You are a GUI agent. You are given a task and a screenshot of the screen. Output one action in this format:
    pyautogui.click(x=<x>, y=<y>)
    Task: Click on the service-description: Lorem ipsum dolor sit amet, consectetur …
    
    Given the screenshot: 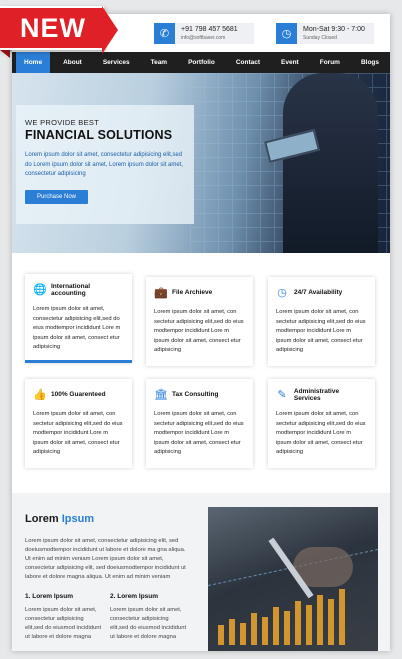 What is the action you would take?
    pyautogui.click(x=77, y=328)
    